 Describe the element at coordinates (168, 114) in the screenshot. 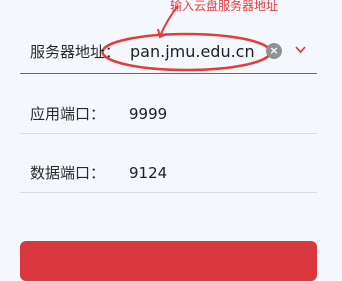

I see `app-port-row: 应用端口： 9999` at that location.